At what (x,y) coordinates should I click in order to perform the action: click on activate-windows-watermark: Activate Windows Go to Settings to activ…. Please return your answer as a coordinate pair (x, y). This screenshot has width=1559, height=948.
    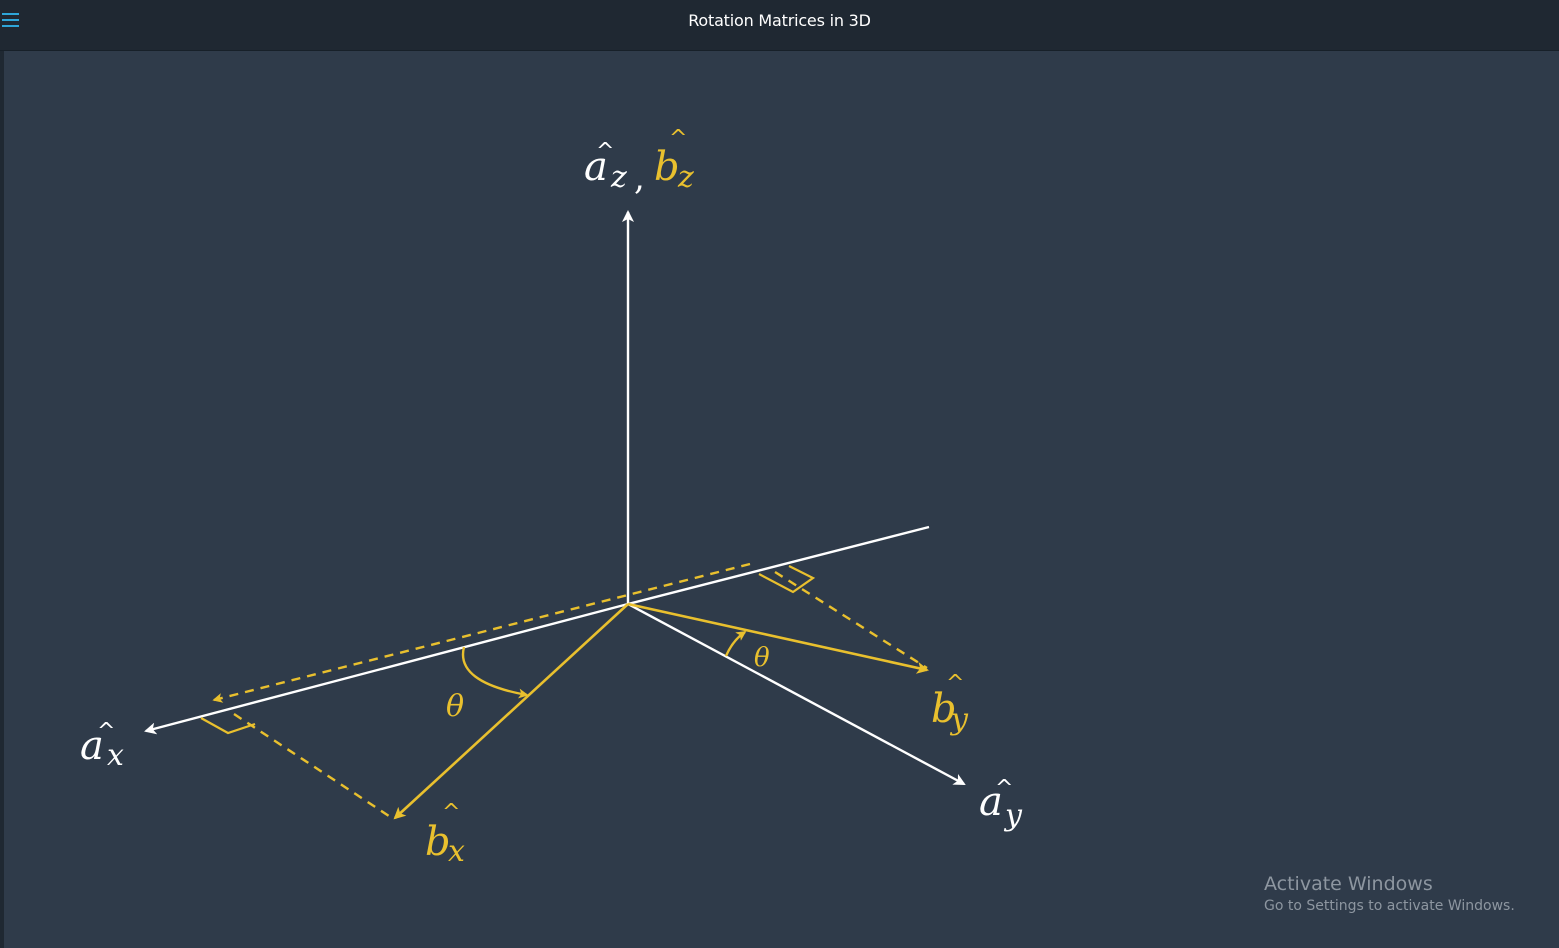
    Looking at the image, I should click on (1389, 893).